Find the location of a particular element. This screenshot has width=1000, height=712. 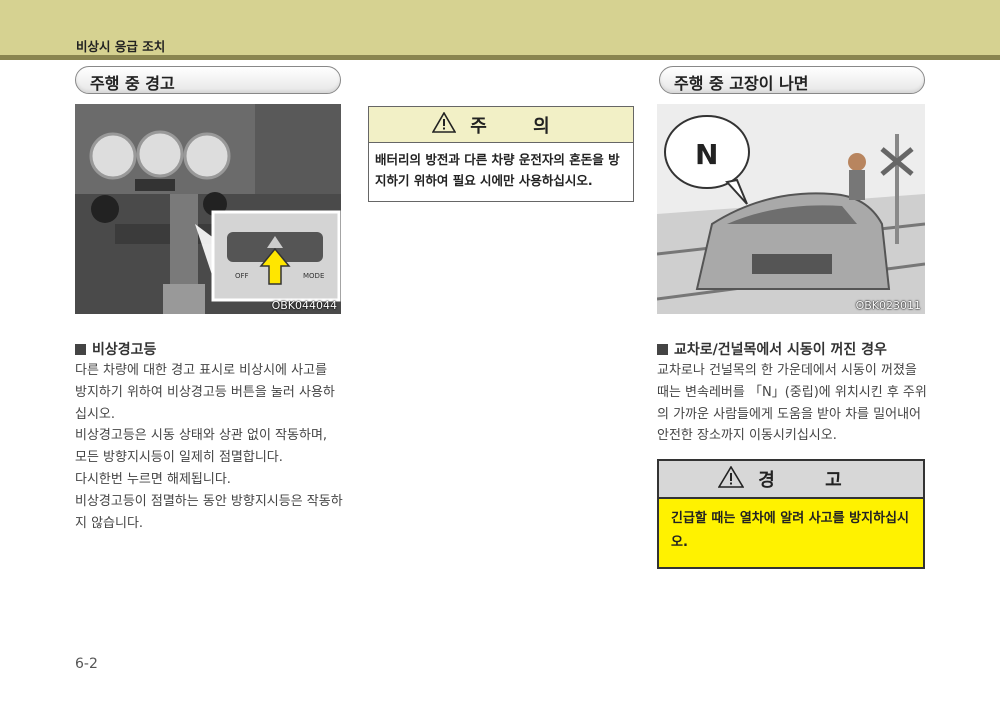

photo-label-off: OFF is located at coordinates (242, 276).